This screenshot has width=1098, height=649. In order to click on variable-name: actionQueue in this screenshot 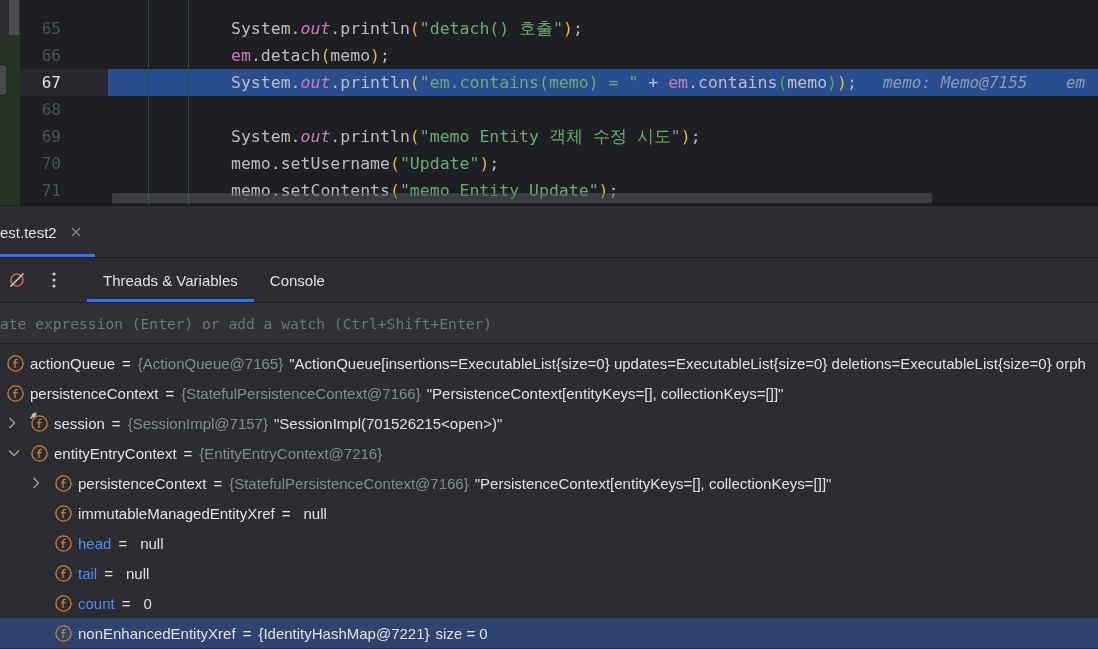, I will do `click(73, 363)`.